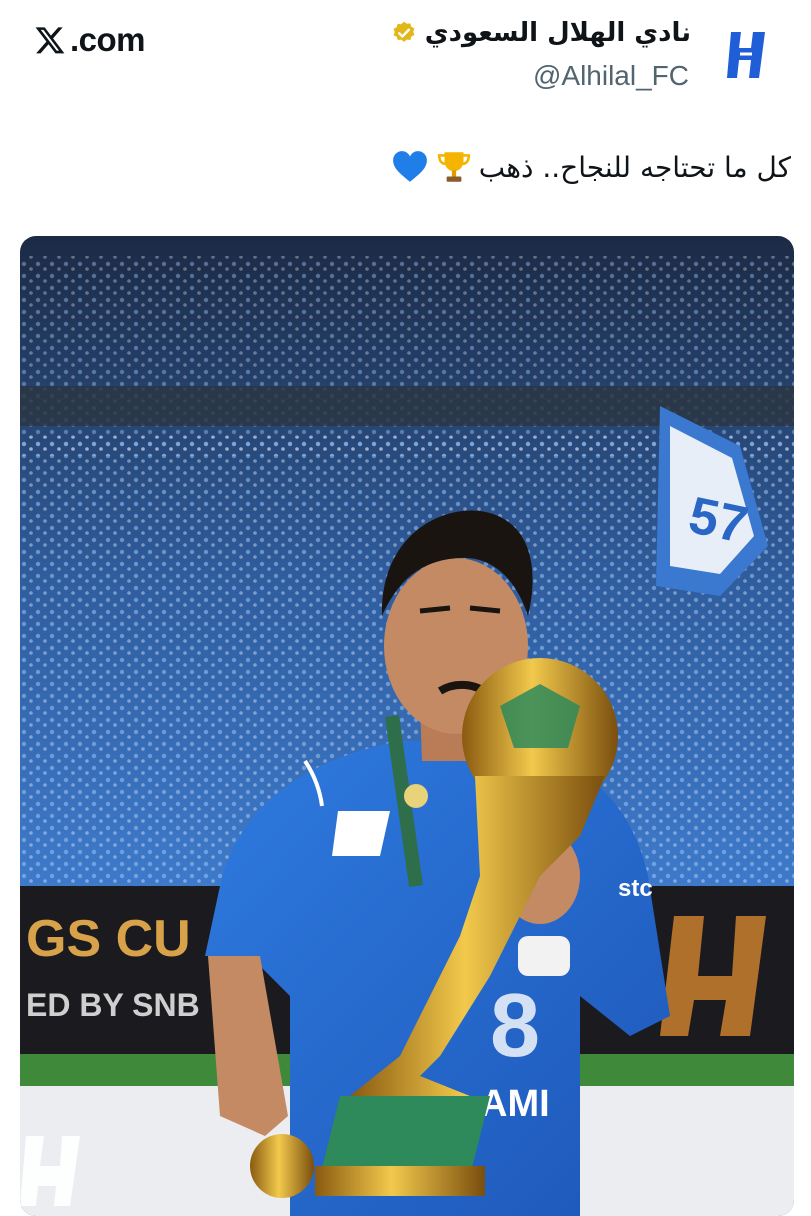  Describe the element at coordinates (611, 76) in the screenshot. I see `account-handle: @Alhilal_FC` at that location.